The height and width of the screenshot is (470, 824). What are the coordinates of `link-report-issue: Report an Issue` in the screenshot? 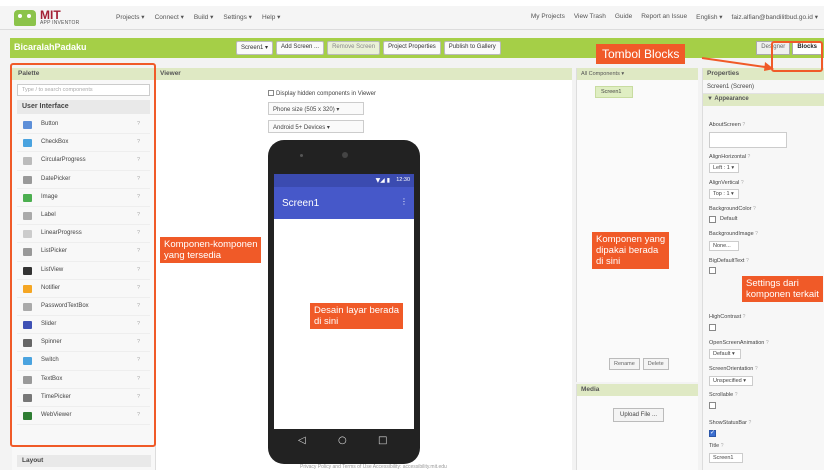 It's located at (664, 17).